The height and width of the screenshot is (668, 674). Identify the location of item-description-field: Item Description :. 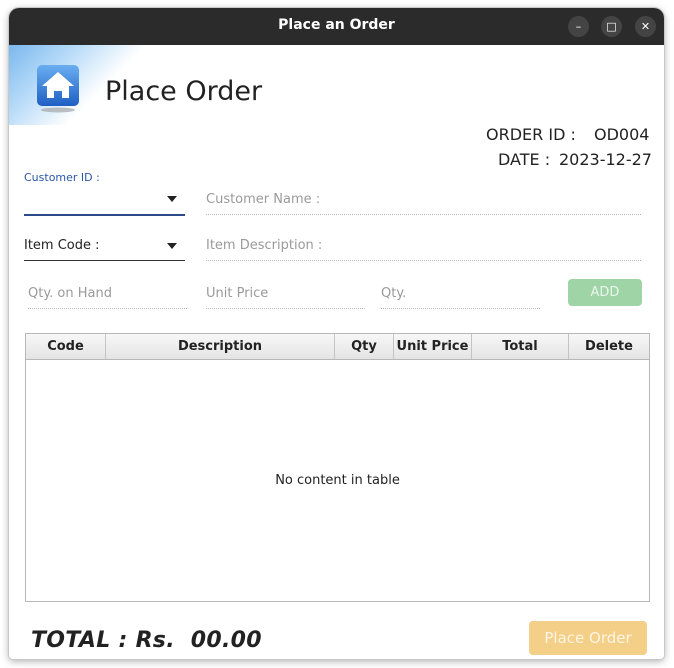
(423, 247).